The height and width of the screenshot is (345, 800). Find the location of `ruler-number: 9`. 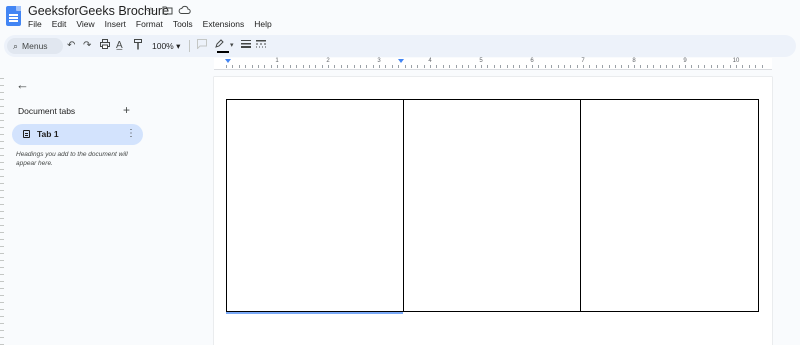

ruler-number: 9 is located at coordinates (685, 61).